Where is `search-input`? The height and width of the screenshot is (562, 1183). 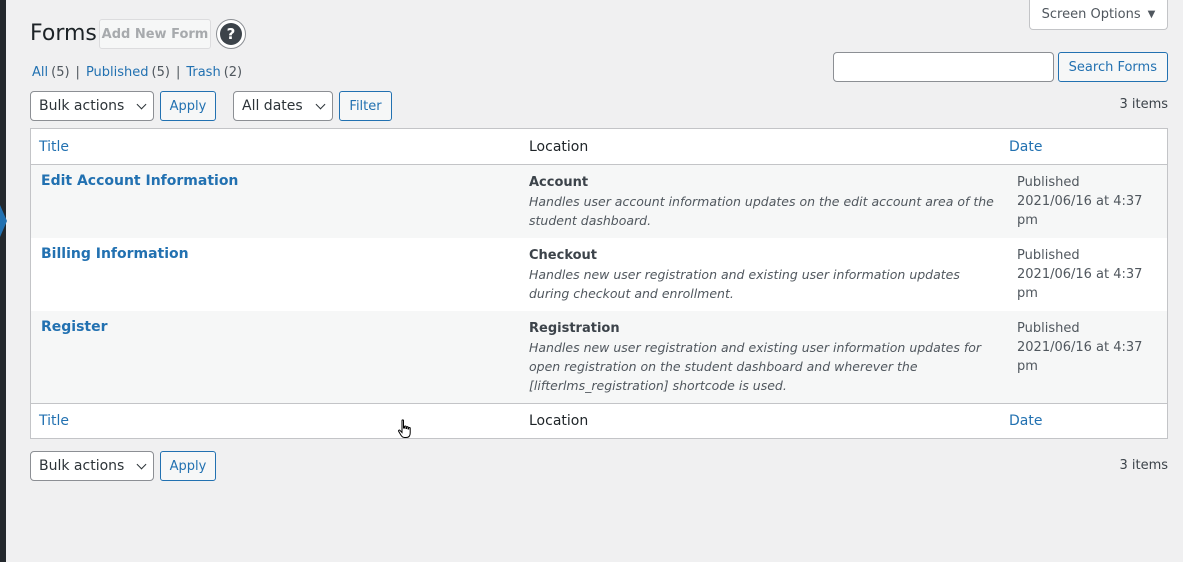
search-input is located at coordinates (943, 67).